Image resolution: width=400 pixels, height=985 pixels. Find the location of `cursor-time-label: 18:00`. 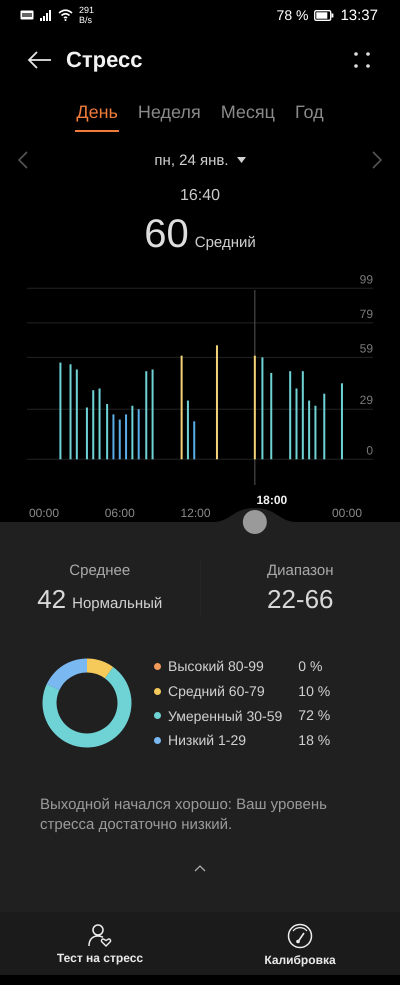

cursor-time-label: 18:00 is located at coordinates (272, 500).